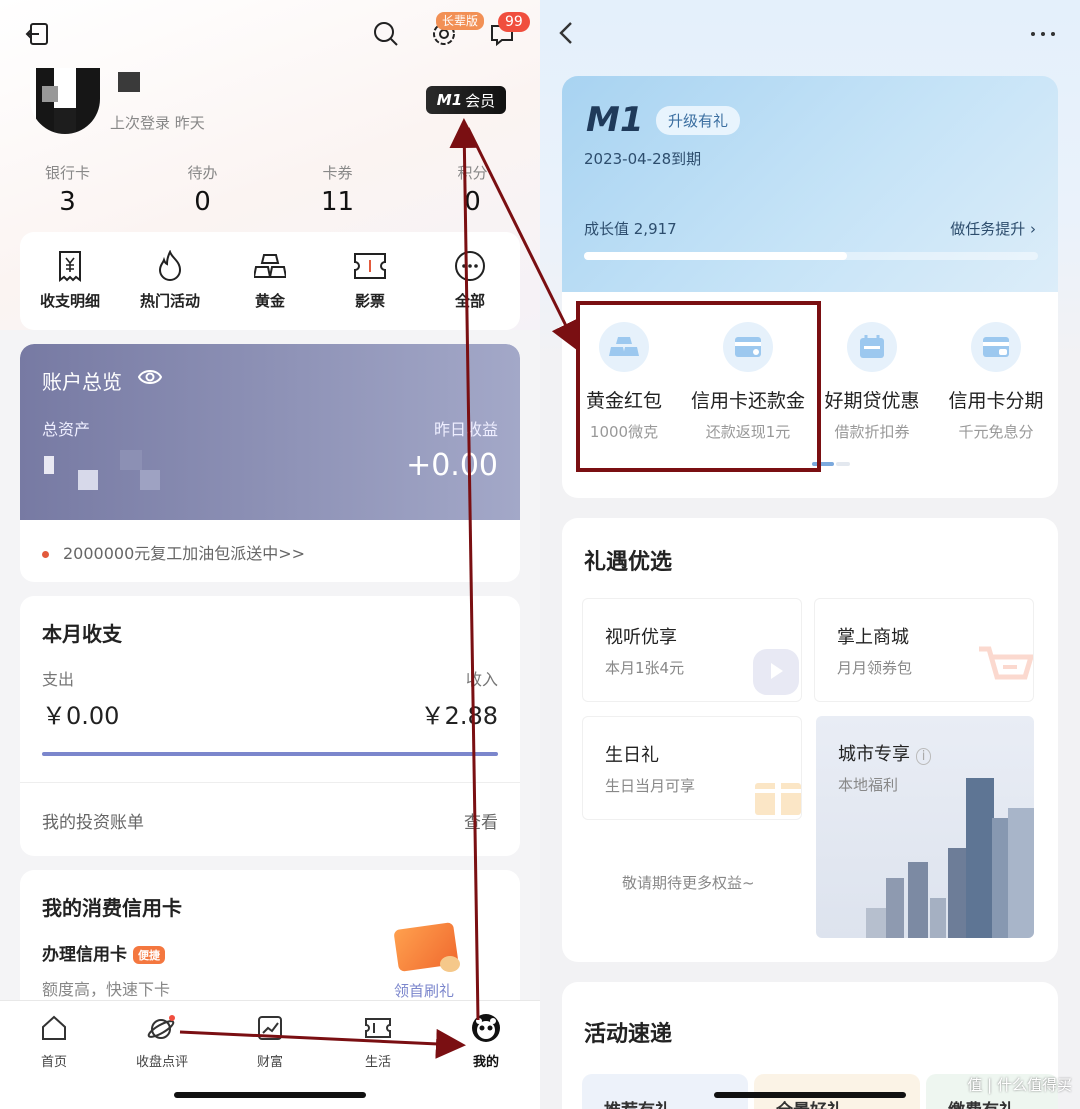 The height and width of the screenshot is (1109, 1080). Describe the element at coordinates (632, 755) in the screenshot. I see `gift-title: 生日礼` at that location.